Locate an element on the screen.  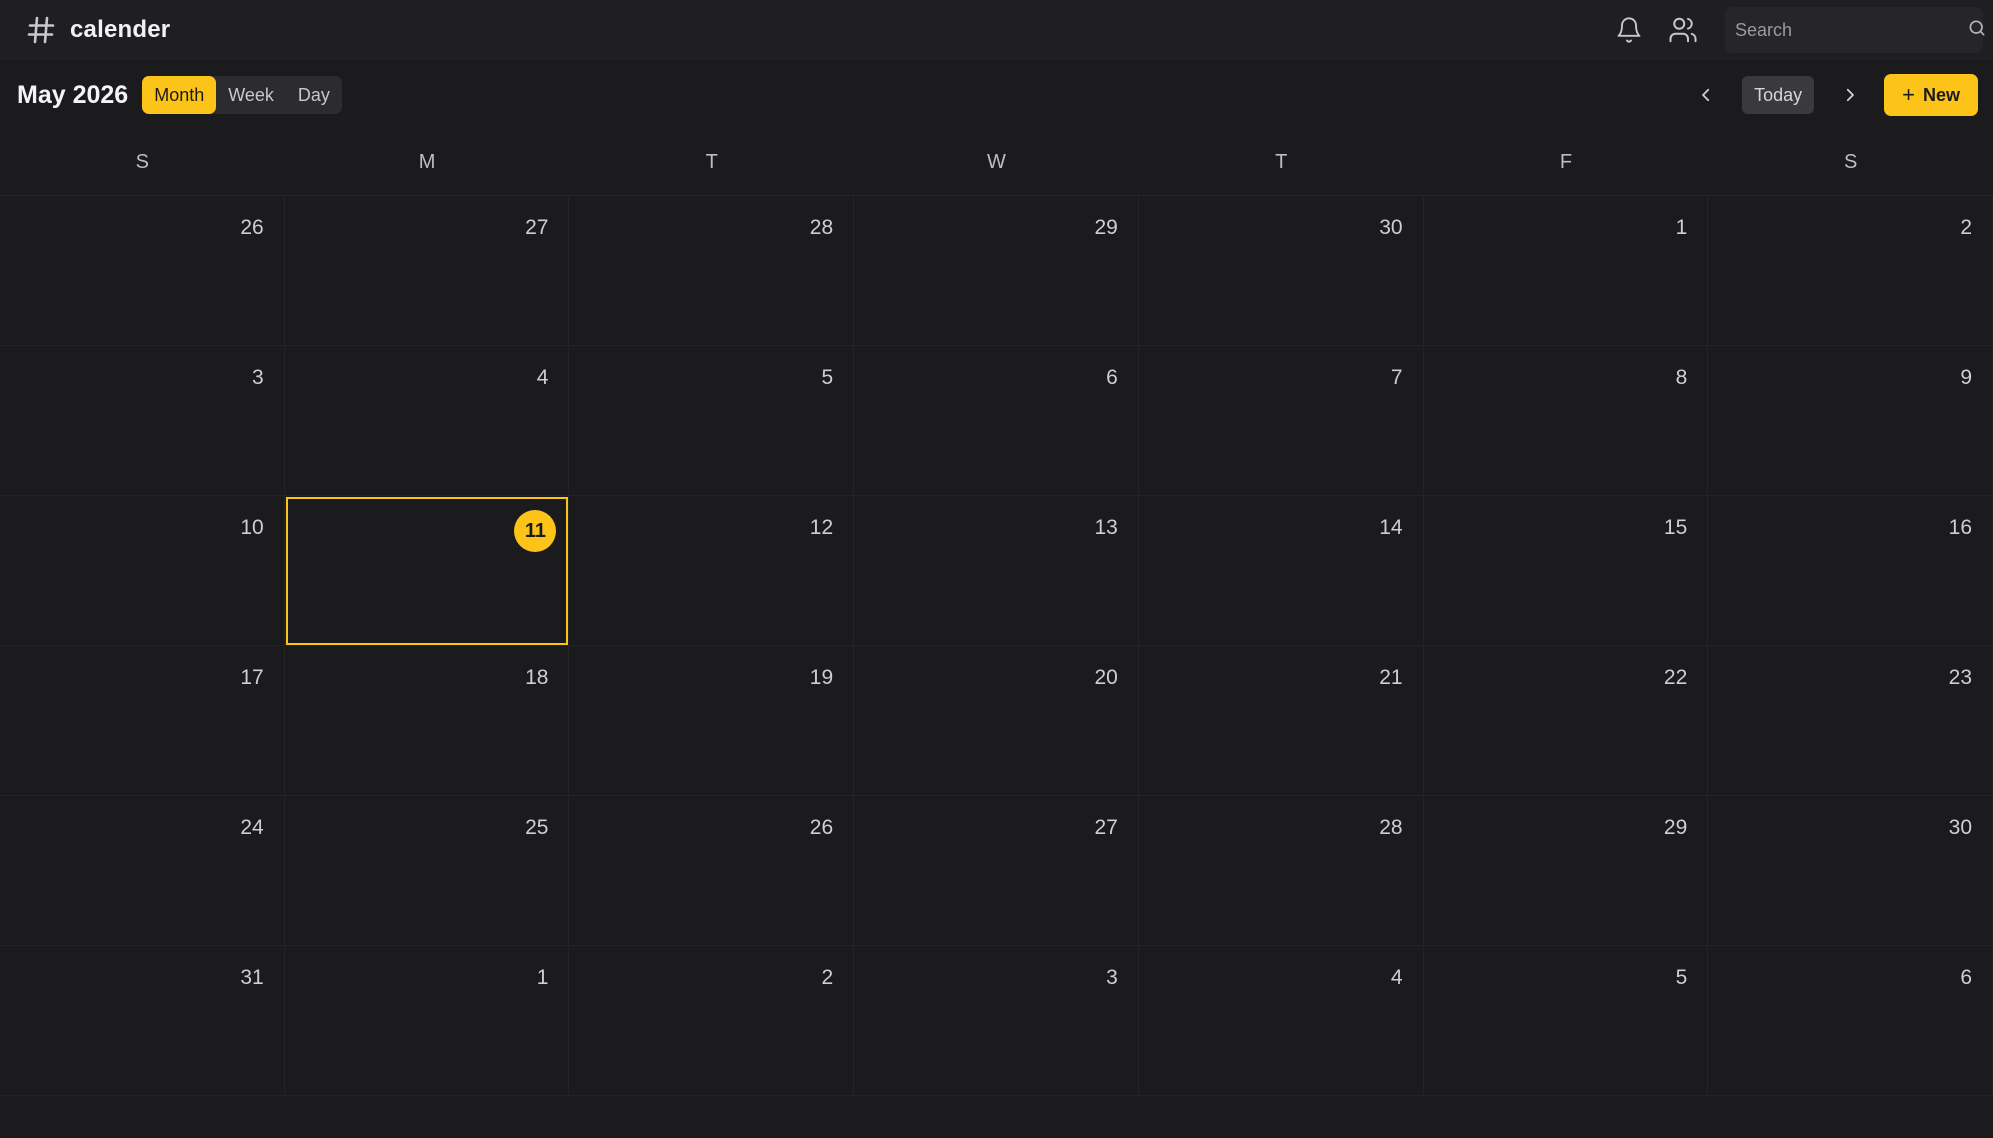
next-month-button is located at coordinates (1850, 95).